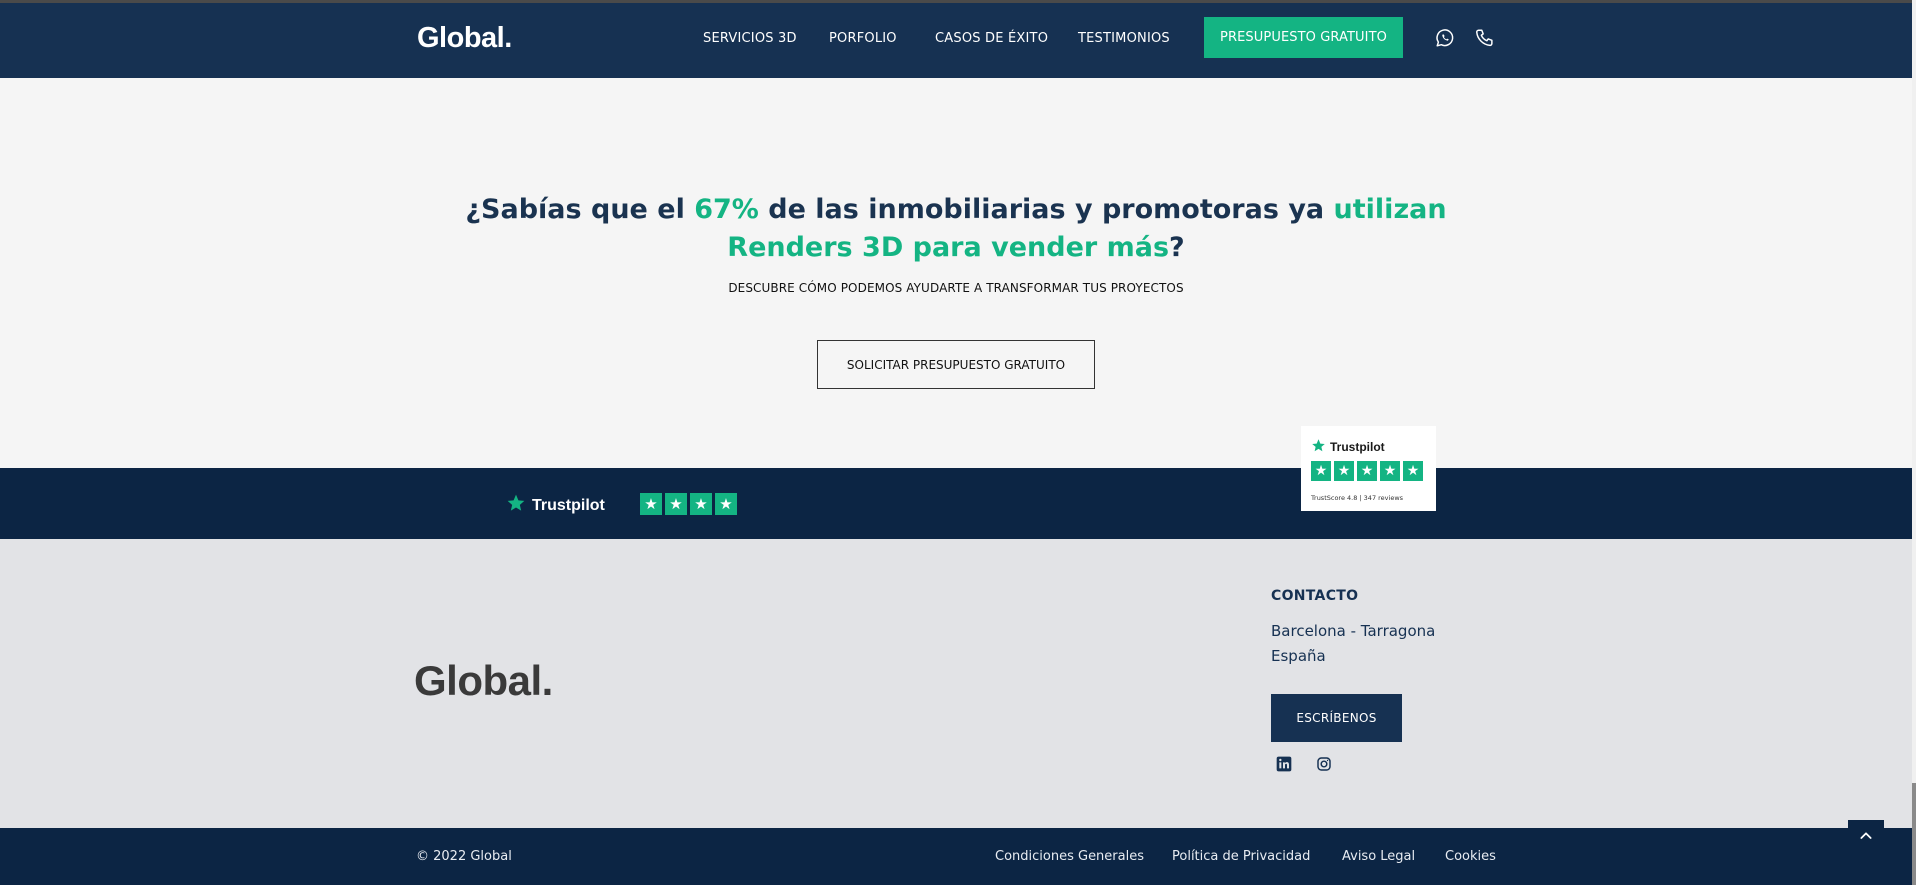  Describe the element at coordinates (1357, 447) in the screenshot. I see `trustpilot-widget-brand-text: Trustpilot` at that location.